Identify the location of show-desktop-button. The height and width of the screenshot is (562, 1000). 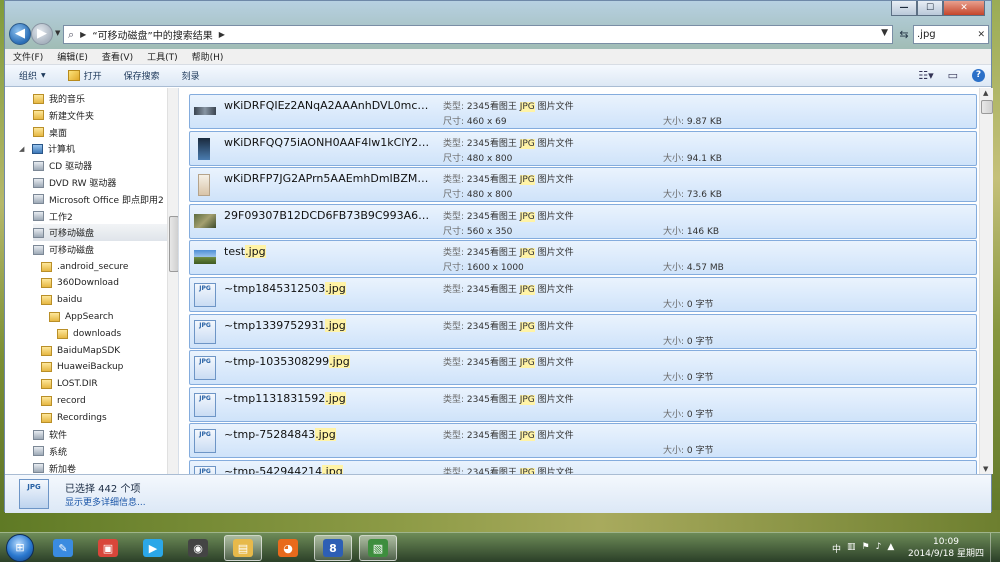
(995, 547).